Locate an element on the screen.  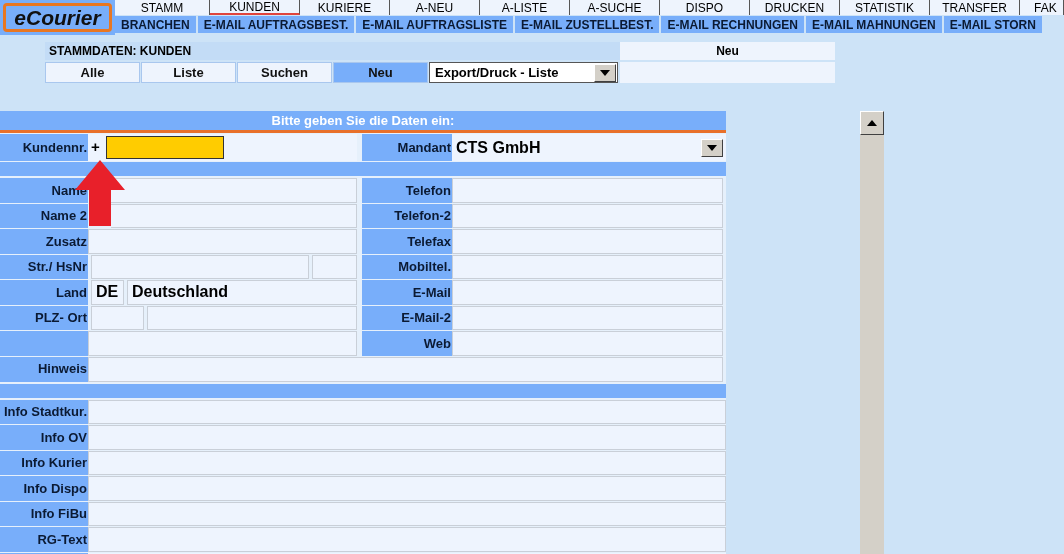
field-label: E-Mail is located at coordinates (407, 292).